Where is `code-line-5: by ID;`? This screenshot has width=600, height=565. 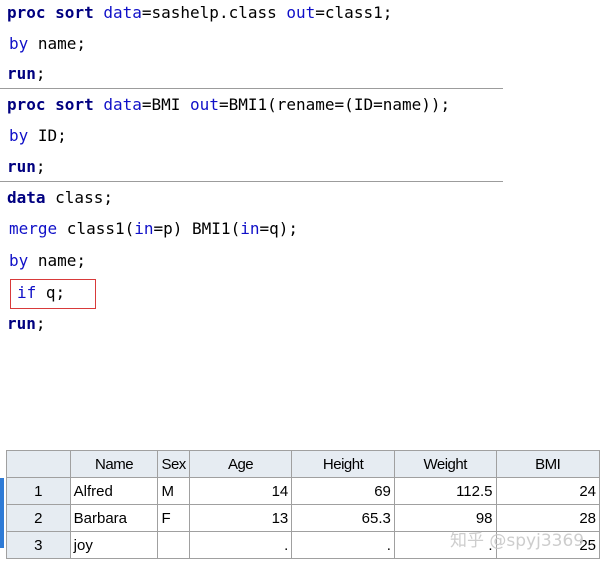
code-line-5: by ID; is located at coordinates (38, 136).